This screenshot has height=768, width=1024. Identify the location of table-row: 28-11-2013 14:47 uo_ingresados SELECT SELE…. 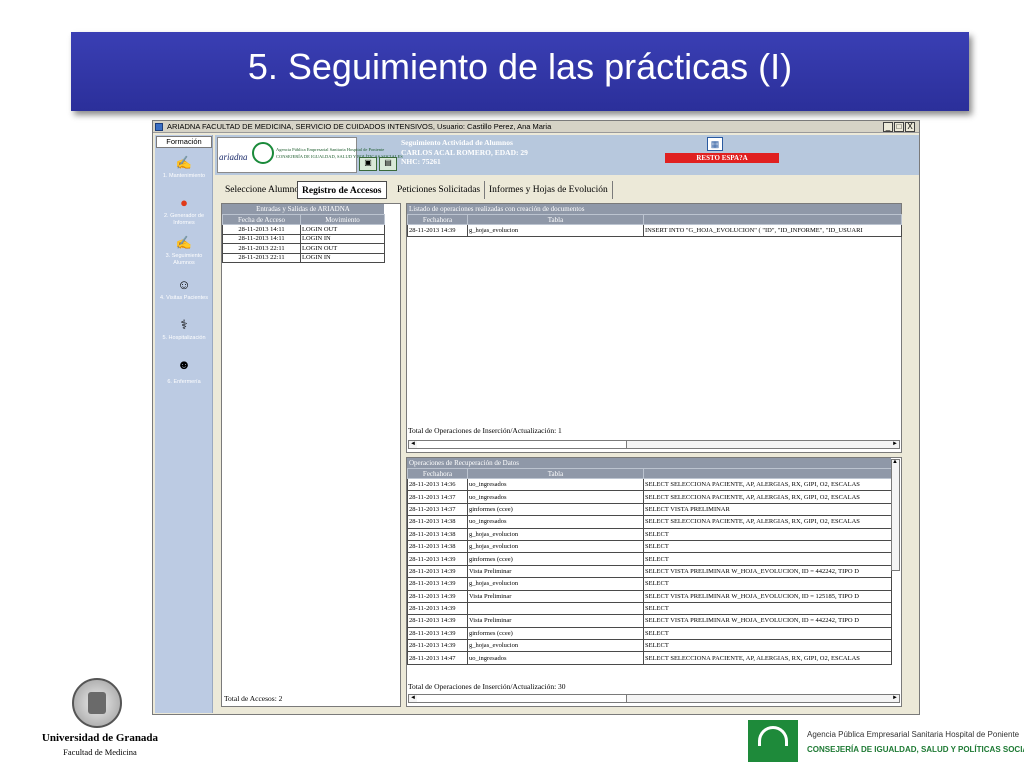
(649, 658).